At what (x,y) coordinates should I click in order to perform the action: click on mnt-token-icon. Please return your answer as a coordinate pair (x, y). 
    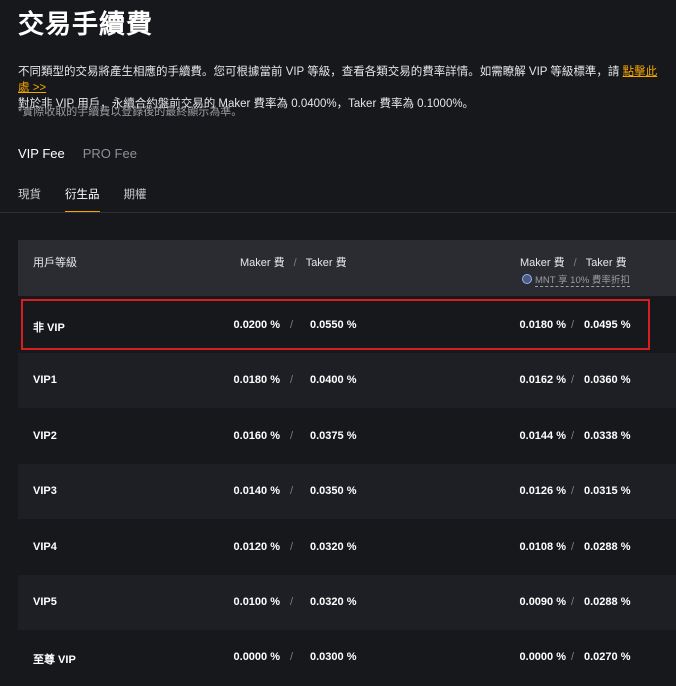
    Looking at the image, I should click on (527, 279).